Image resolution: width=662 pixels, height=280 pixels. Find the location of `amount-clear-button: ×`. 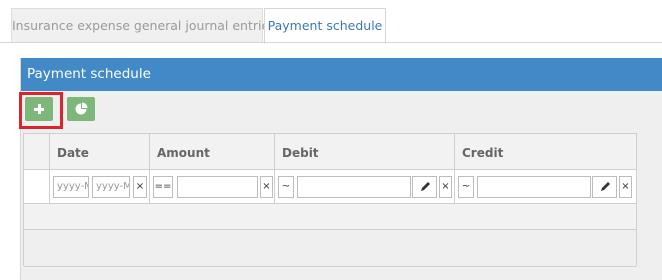

amount-clear-button: × is located at coordinates (266, 187).